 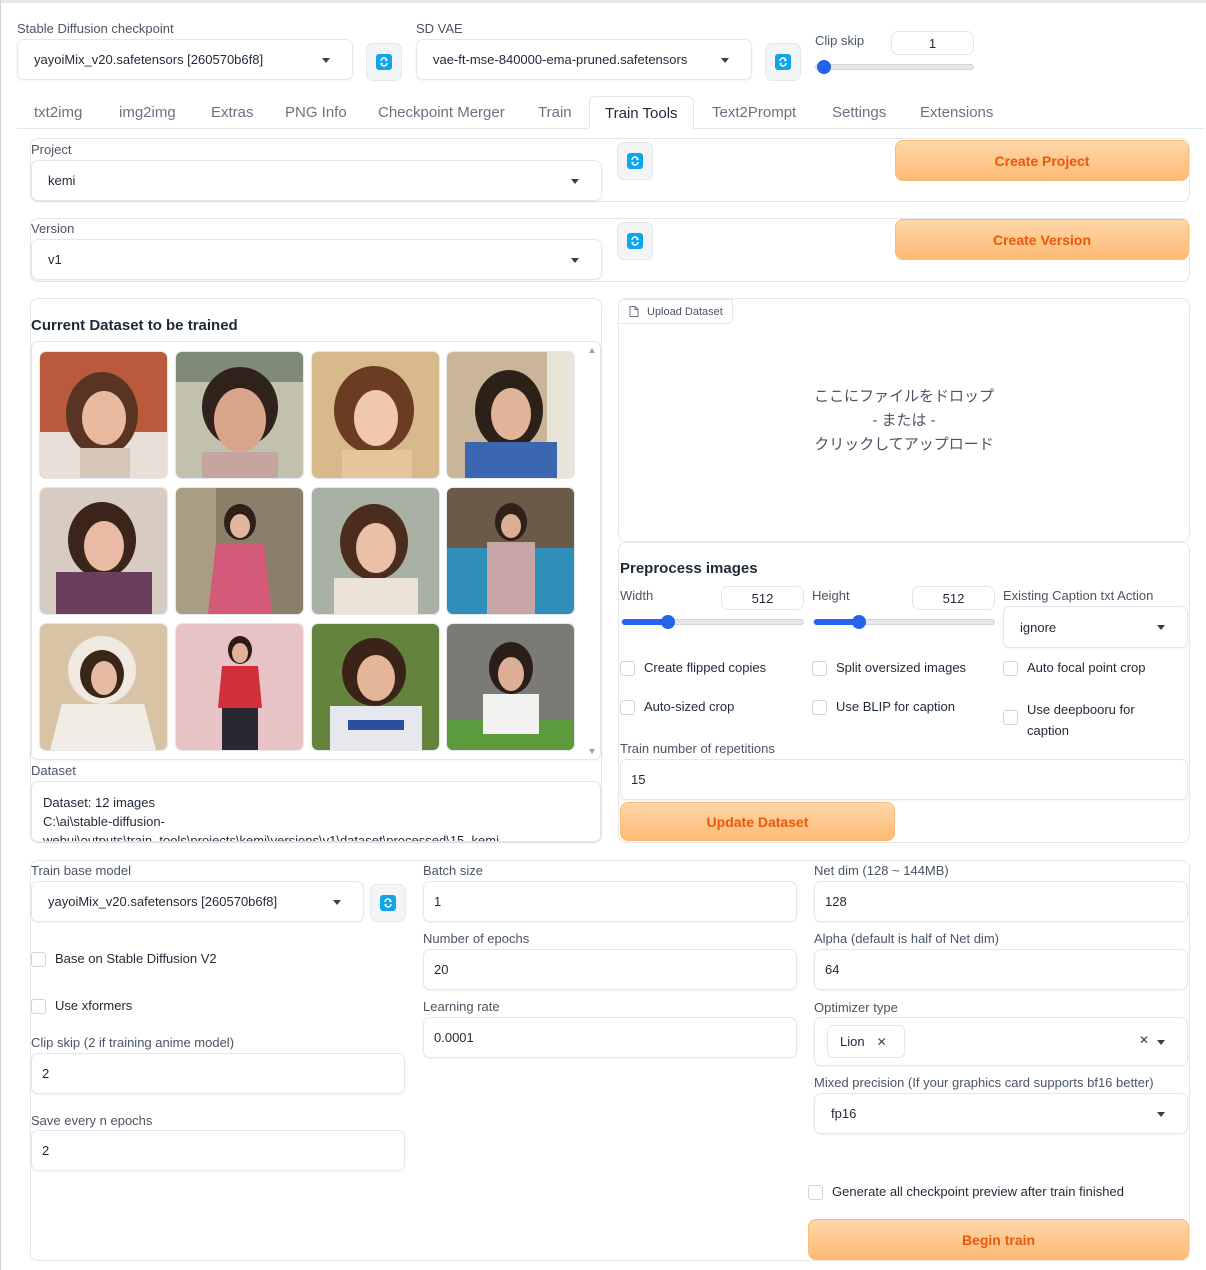 I want to click on epochs-input: 20, so click(x=610, y=969).